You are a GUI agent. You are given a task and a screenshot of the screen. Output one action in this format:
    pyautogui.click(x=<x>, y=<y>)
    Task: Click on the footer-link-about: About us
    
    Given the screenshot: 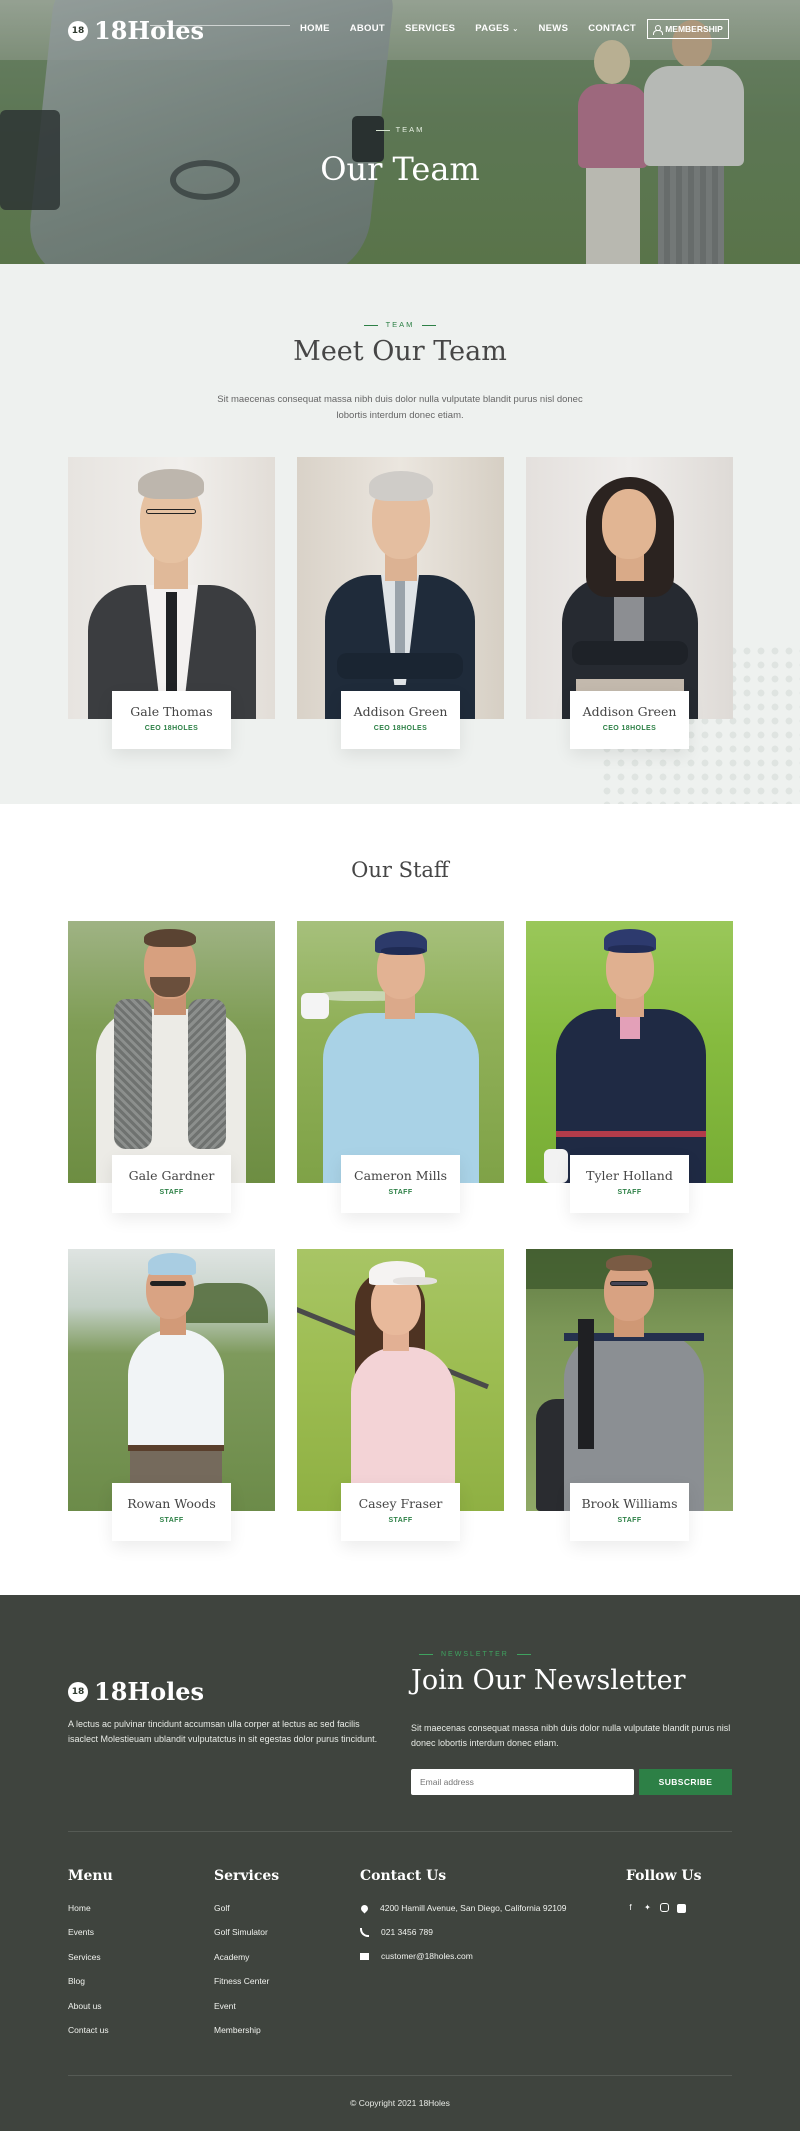 What is the action you would take?
    pyautogui.click(x=88, y=2013)
    